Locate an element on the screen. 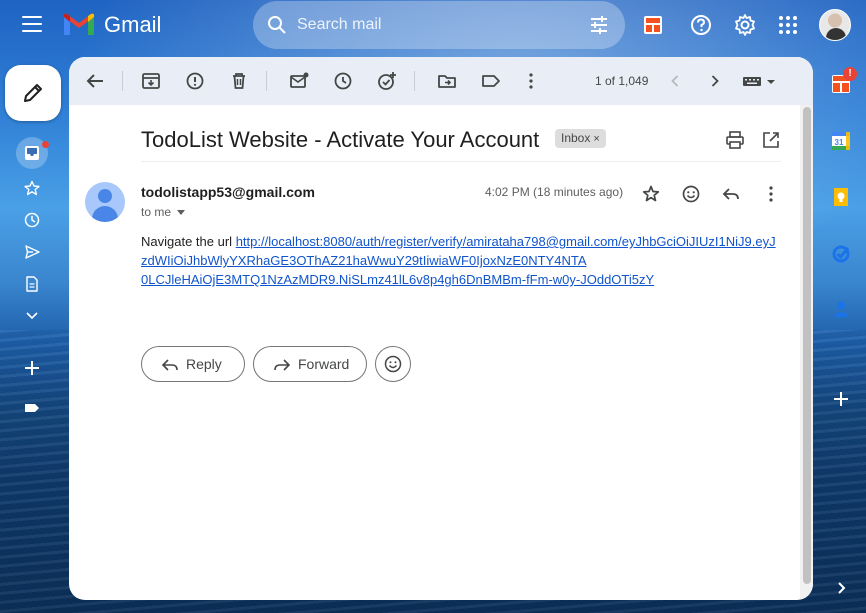 This screenshot has width=866, height=613. add-to-tasks-button is located at coordinates (387, 81).